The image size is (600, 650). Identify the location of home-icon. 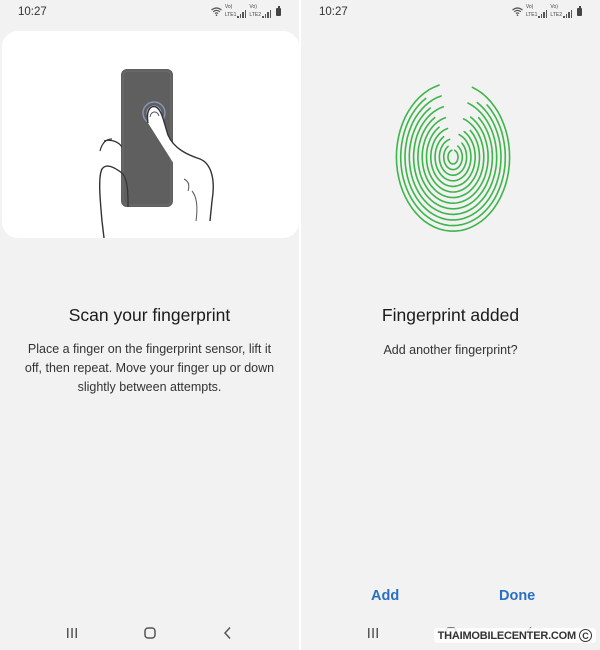
(150, 633).